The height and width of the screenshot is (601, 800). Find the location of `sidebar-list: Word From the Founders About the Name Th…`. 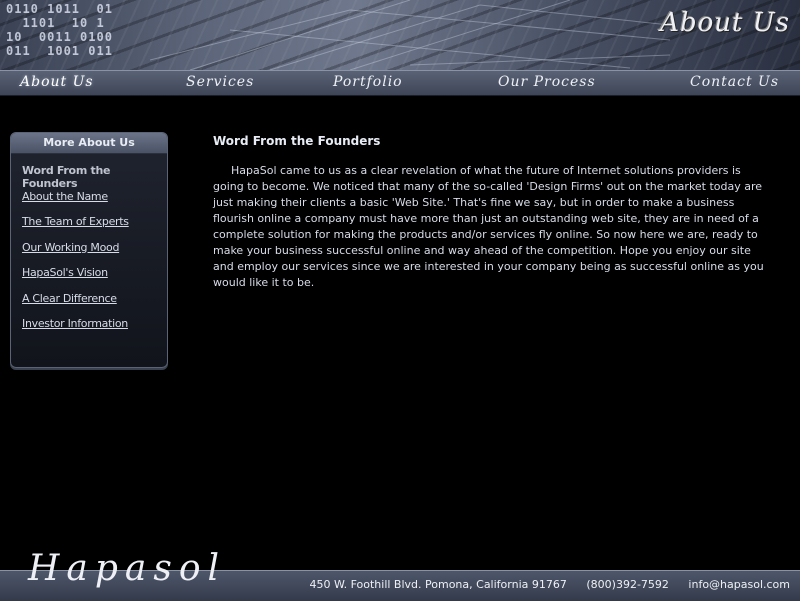

sidebar-list: Word From the Founders About the Name Th… is located at coordinates (89, 248).